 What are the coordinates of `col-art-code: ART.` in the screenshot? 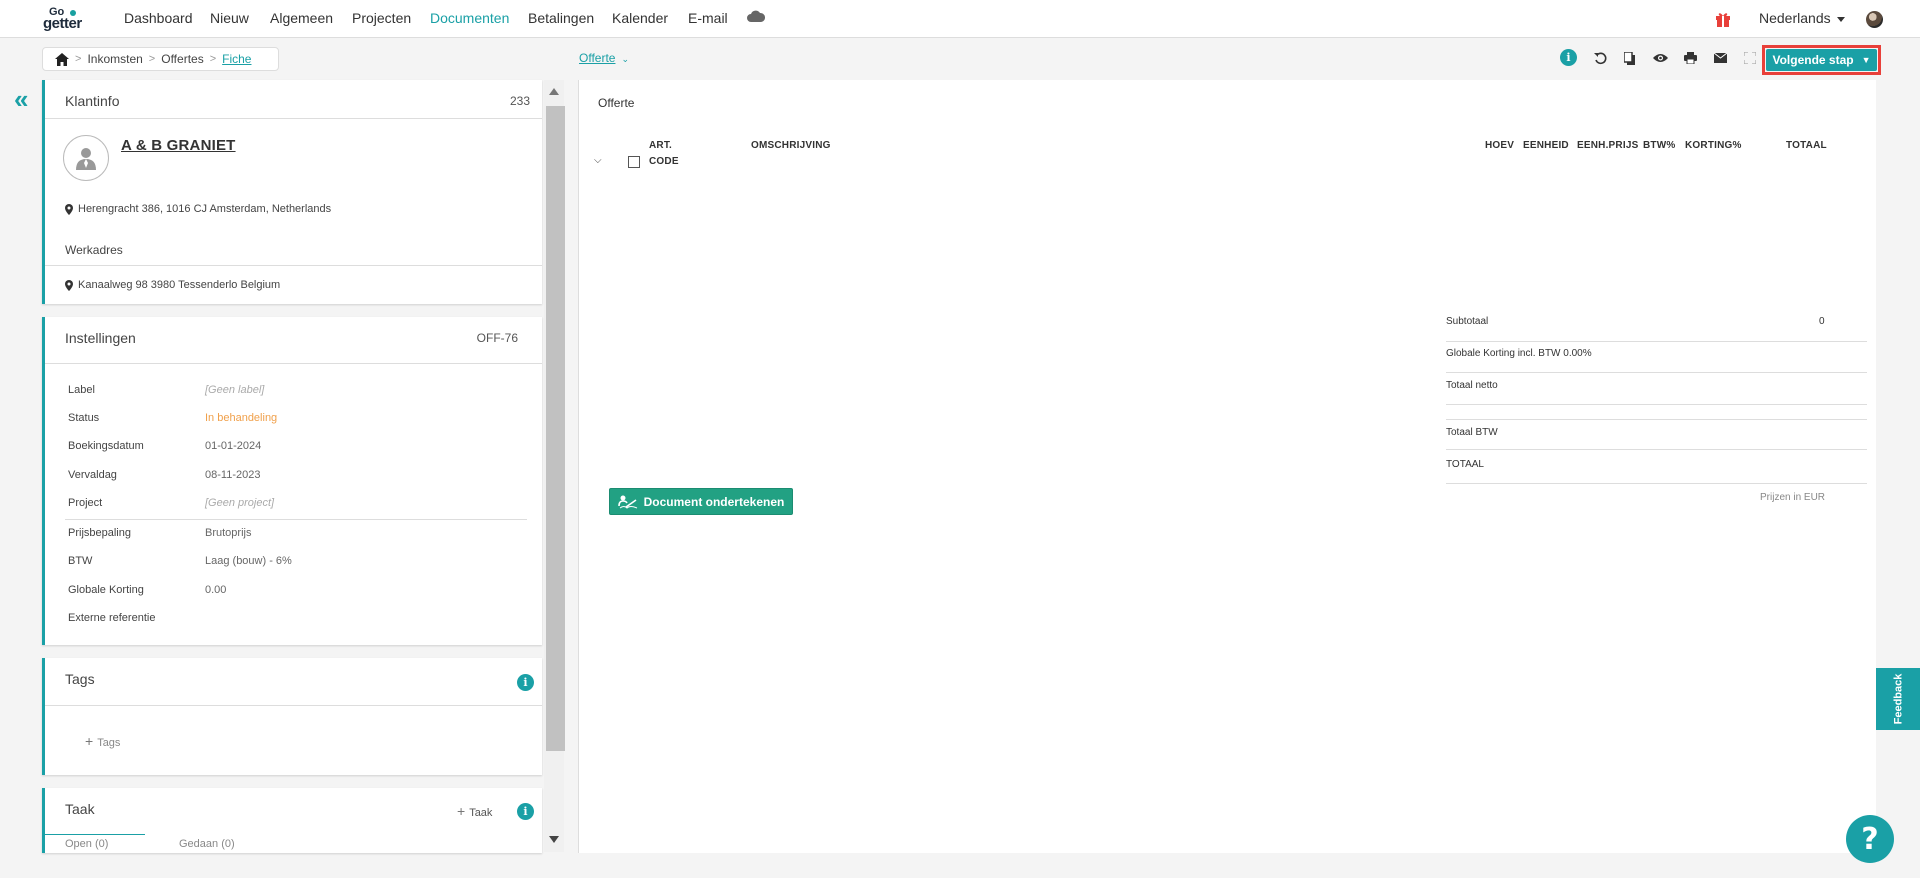 It's located at (661, 145).